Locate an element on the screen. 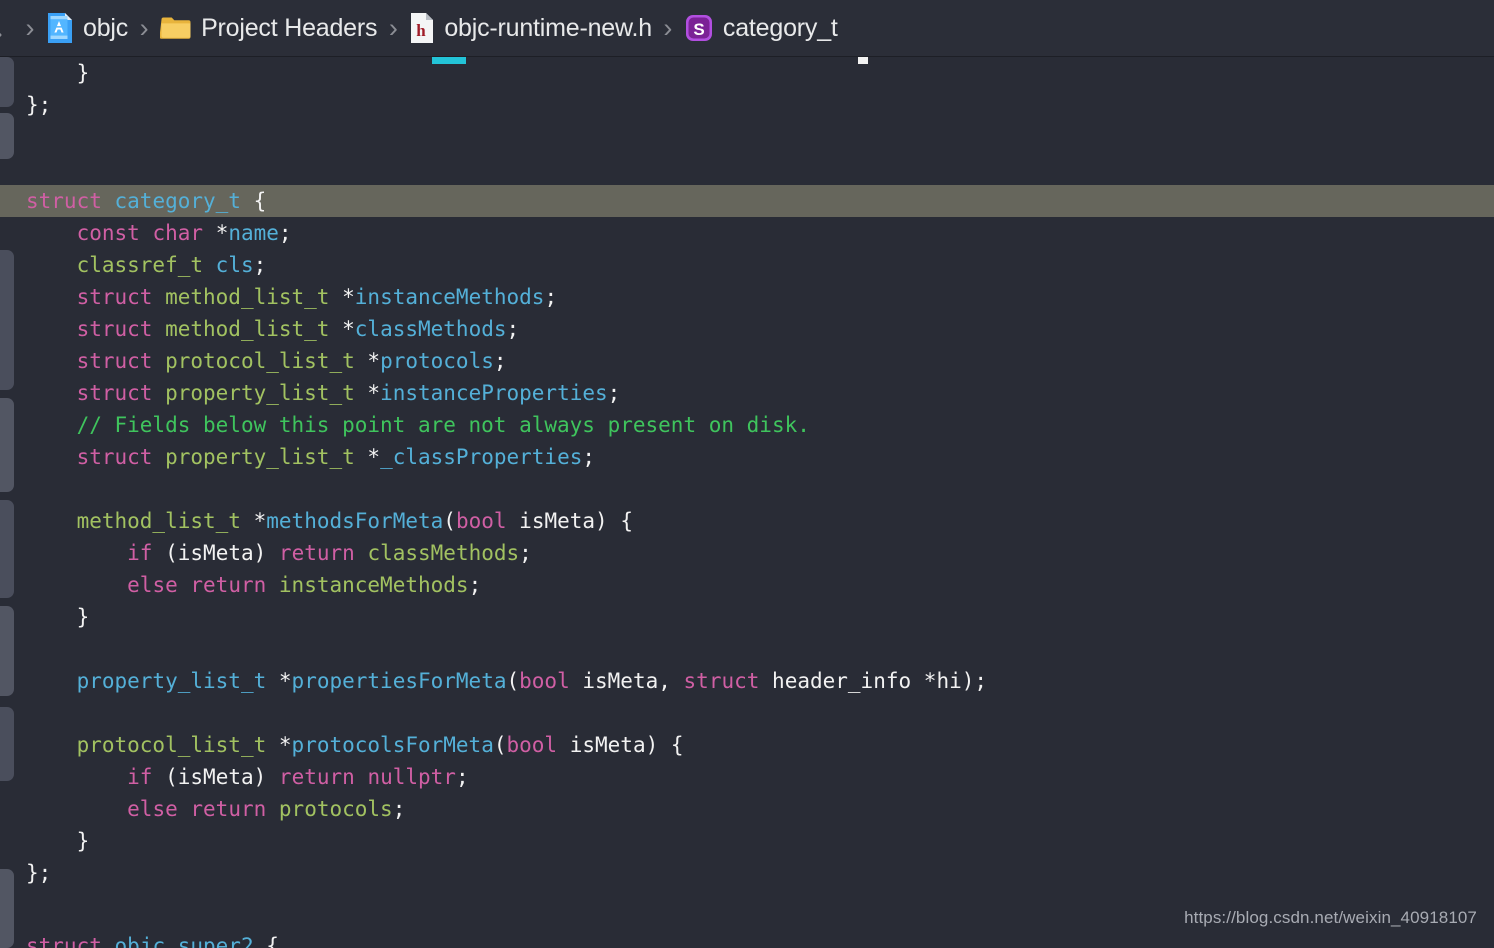 Image resolution: width=1494 pixels, height=948 pixels. code-token: header_info is located at coordinates (842, 681).